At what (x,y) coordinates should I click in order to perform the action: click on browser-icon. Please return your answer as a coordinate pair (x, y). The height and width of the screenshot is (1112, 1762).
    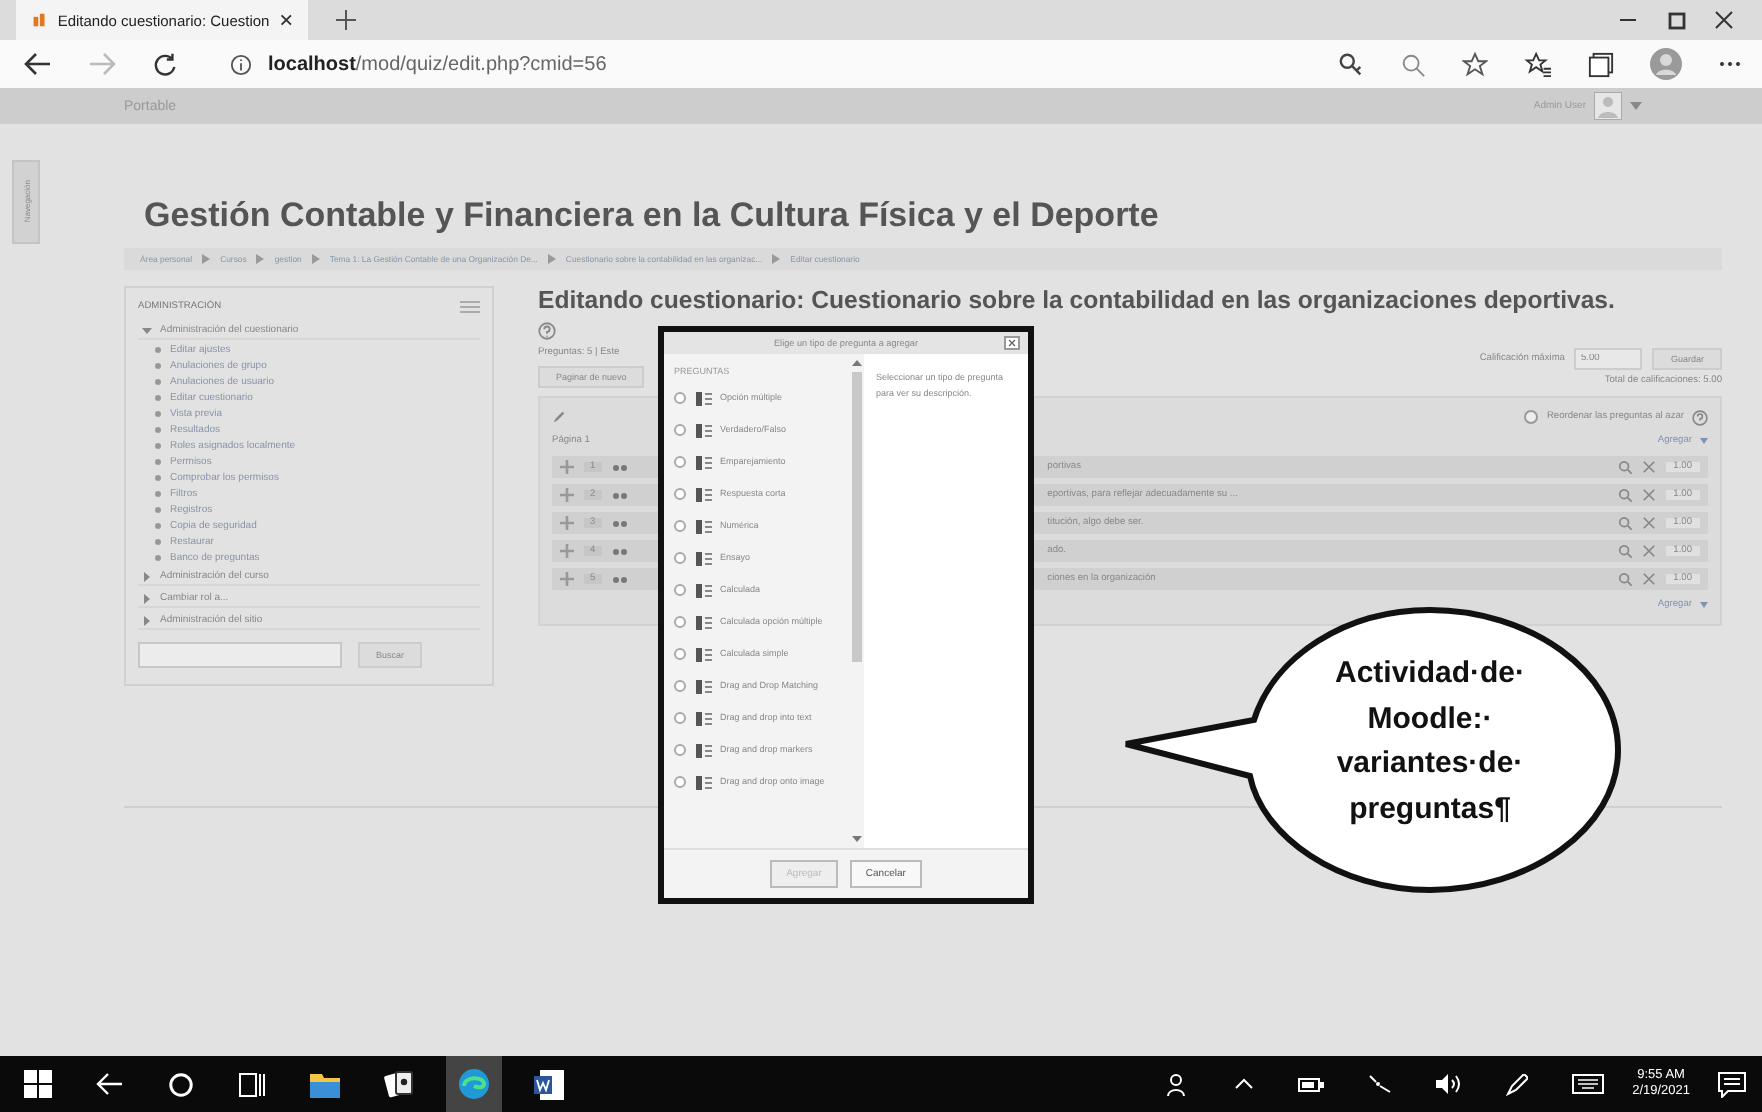
    Looking at the image, I should click on (474, 1084).